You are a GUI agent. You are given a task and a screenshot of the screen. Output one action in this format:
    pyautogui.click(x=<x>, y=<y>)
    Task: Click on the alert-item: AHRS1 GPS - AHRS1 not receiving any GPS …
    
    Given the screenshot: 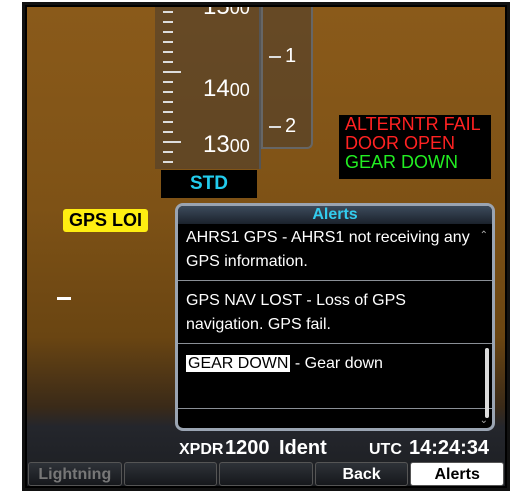 What is the action you would take?
    pyautogui.click(x=335, y=252)
    